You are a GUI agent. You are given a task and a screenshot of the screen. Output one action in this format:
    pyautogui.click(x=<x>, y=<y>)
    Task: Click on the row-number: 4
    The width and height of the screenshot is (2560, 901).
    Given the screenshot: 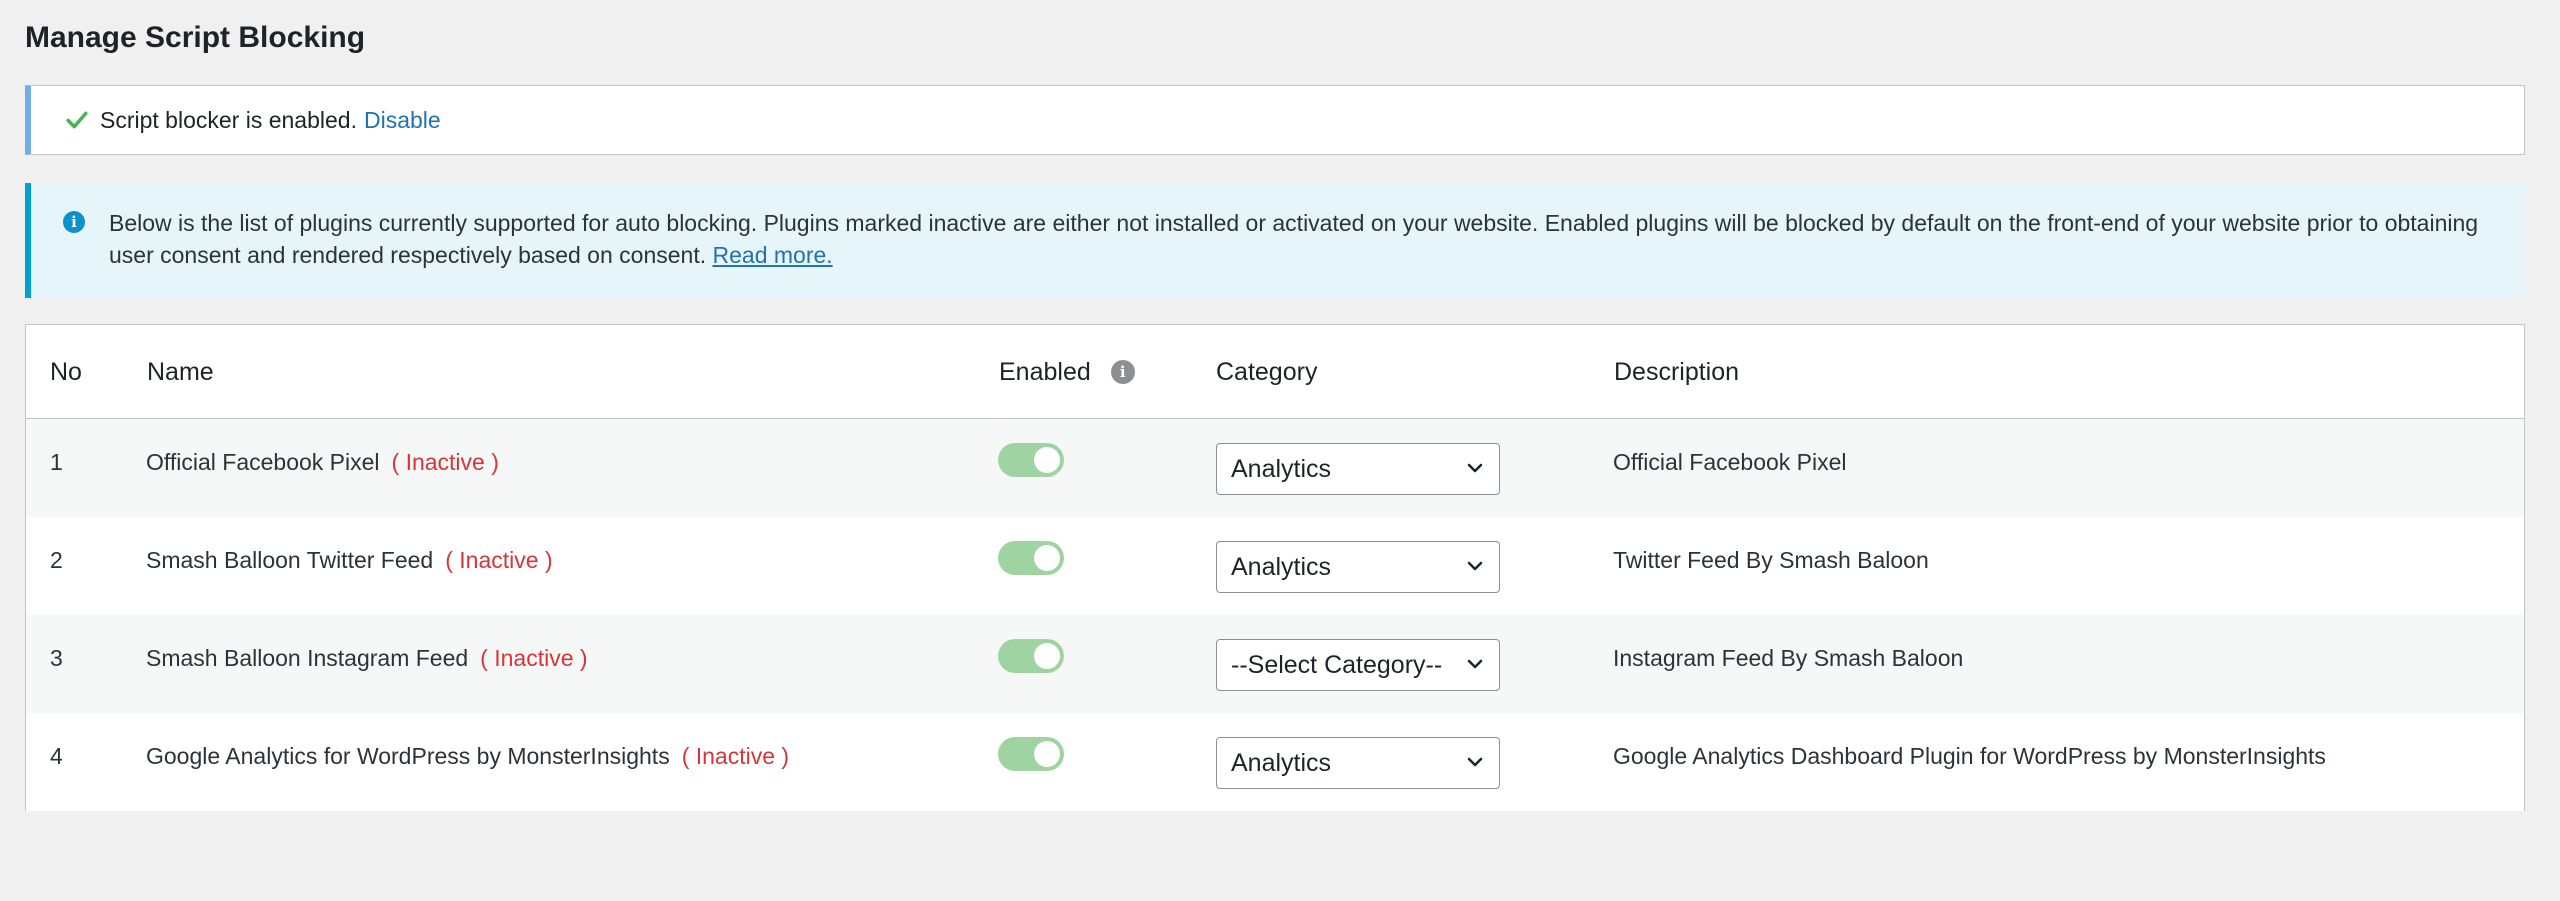 What is the action you would take?
    pyautogui.click(x=56, y=756)
    